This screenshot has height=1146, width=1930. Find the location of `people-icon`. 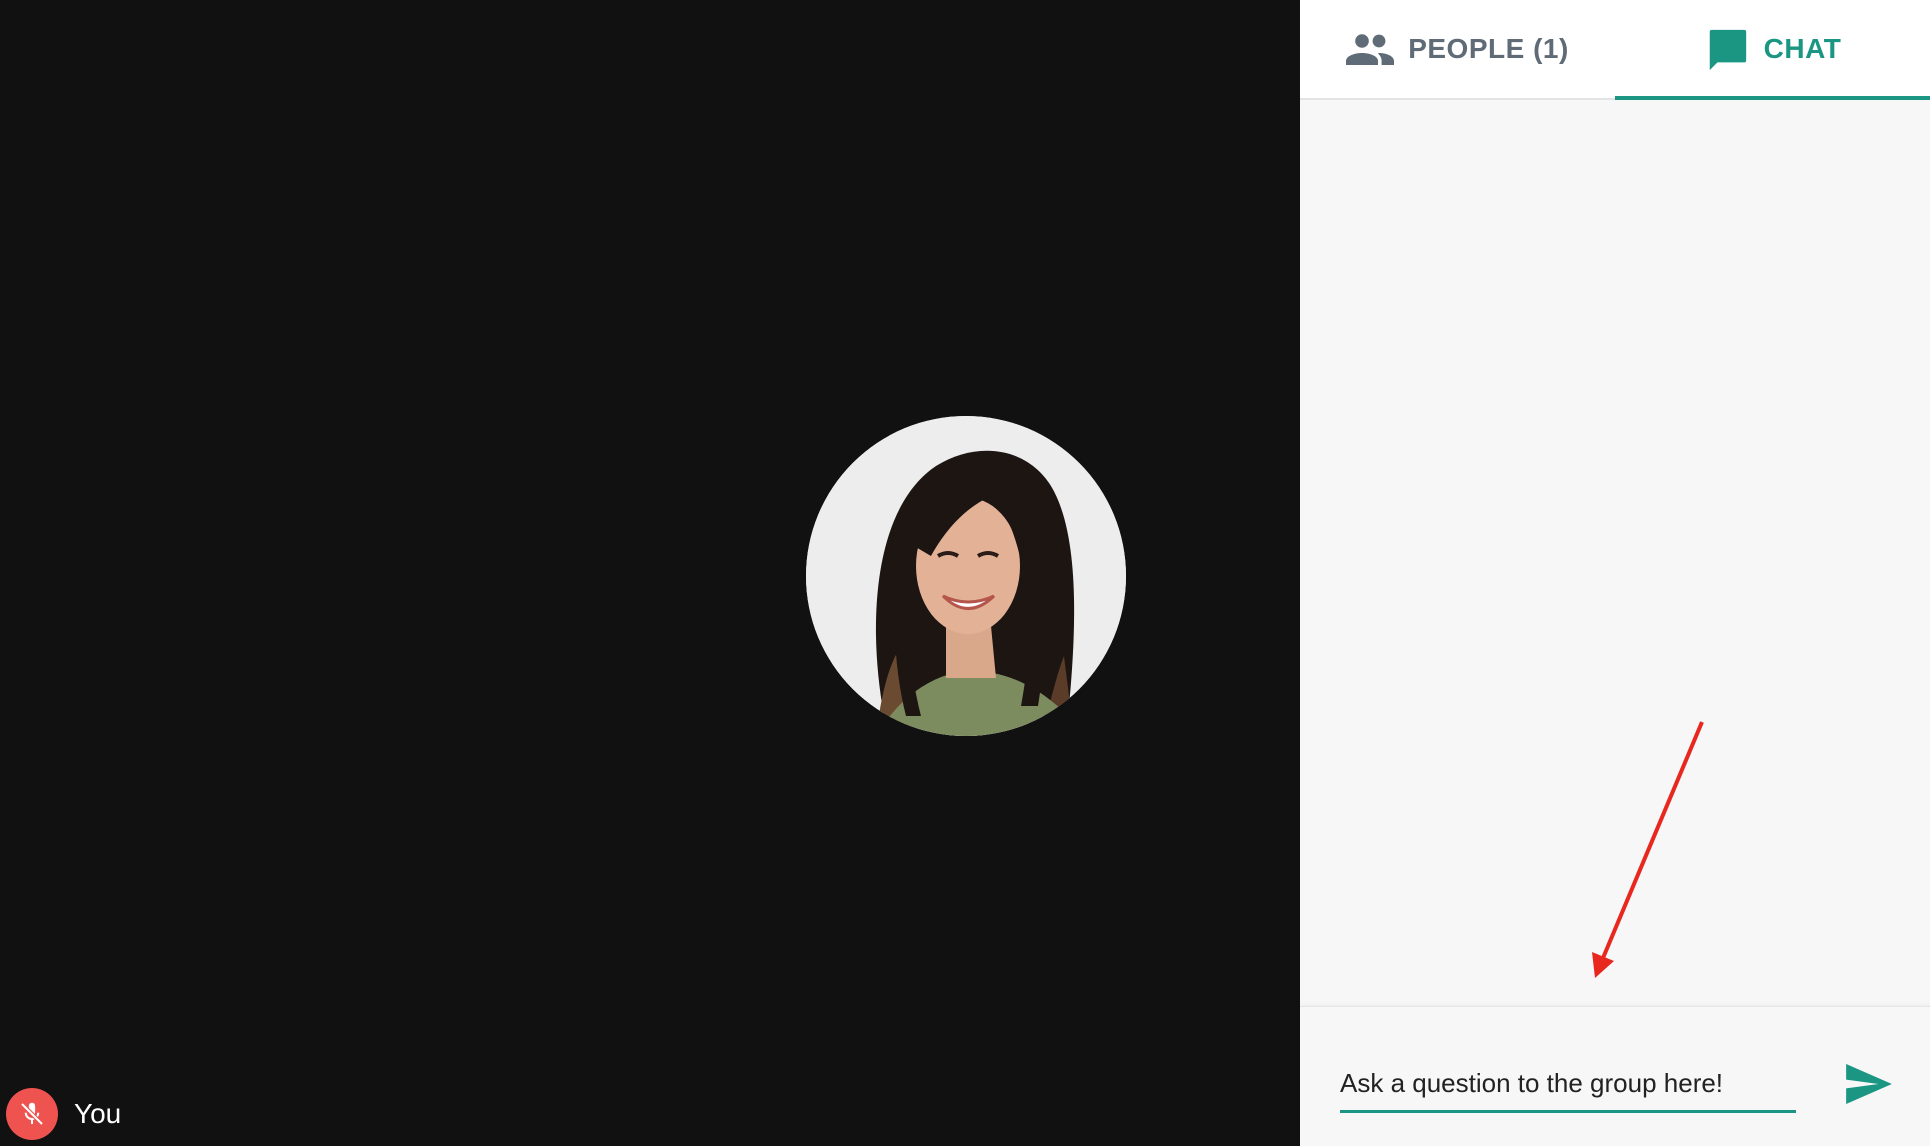

people-icon is located at coordinates (1370, 49).